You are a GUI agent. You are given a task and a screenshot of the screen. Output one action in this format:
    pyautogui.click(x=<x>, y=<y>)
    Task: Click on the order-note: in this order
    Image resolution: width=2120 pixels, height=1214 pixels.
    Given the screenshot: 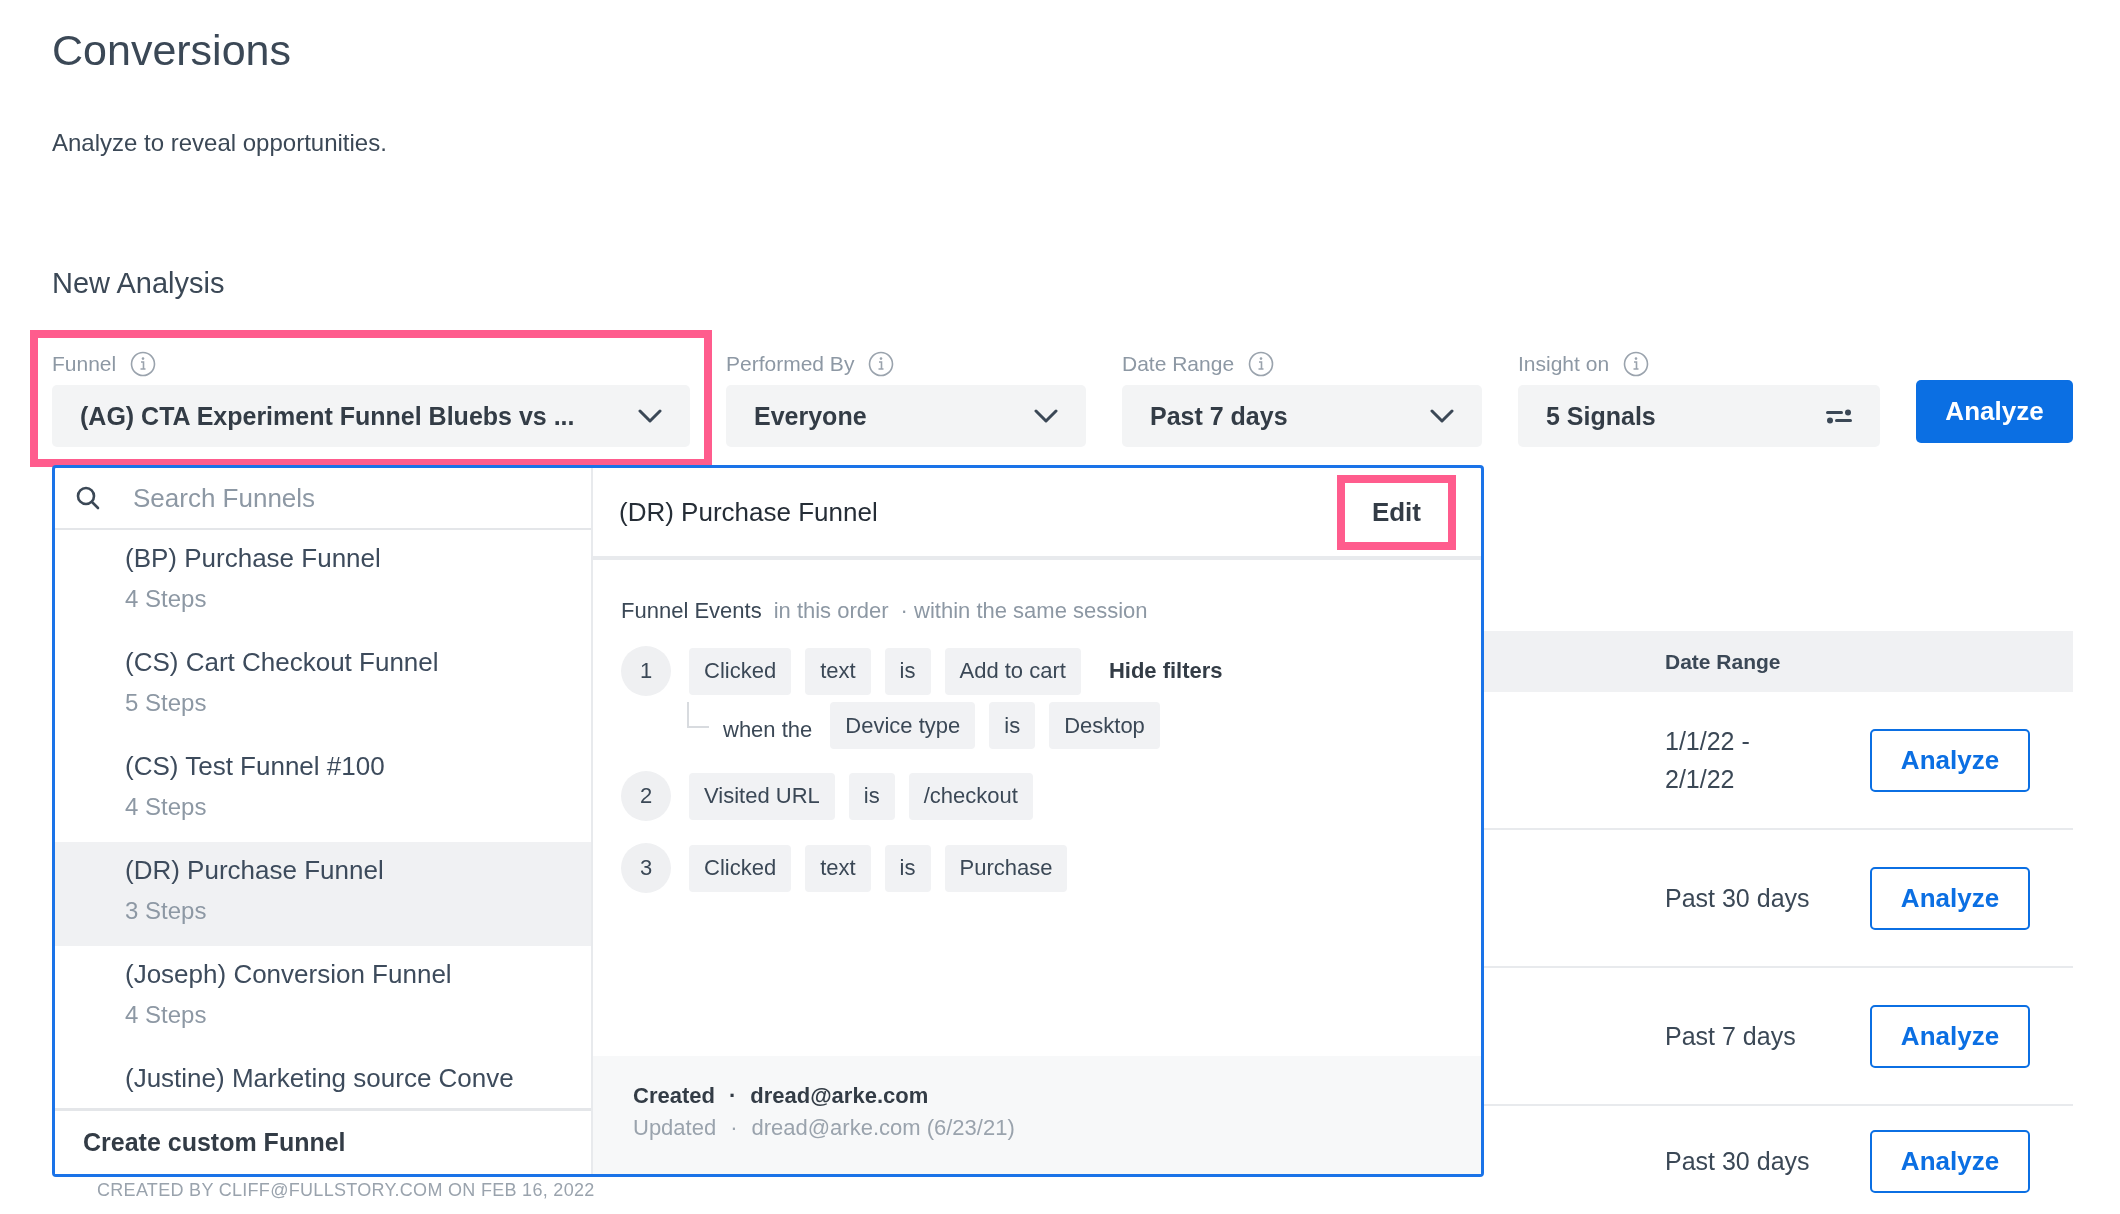 What is the action you would take?
    pyautogui.click(x=831, y=611)
    